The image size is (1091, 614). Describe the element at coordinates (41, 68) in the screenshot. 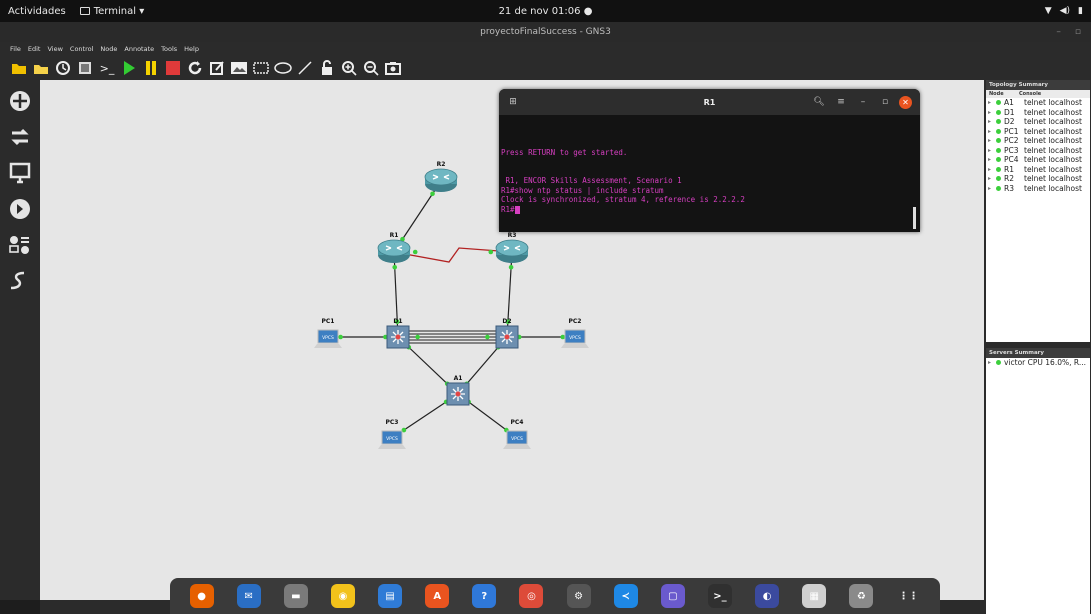

I see `open-icon` at that location.